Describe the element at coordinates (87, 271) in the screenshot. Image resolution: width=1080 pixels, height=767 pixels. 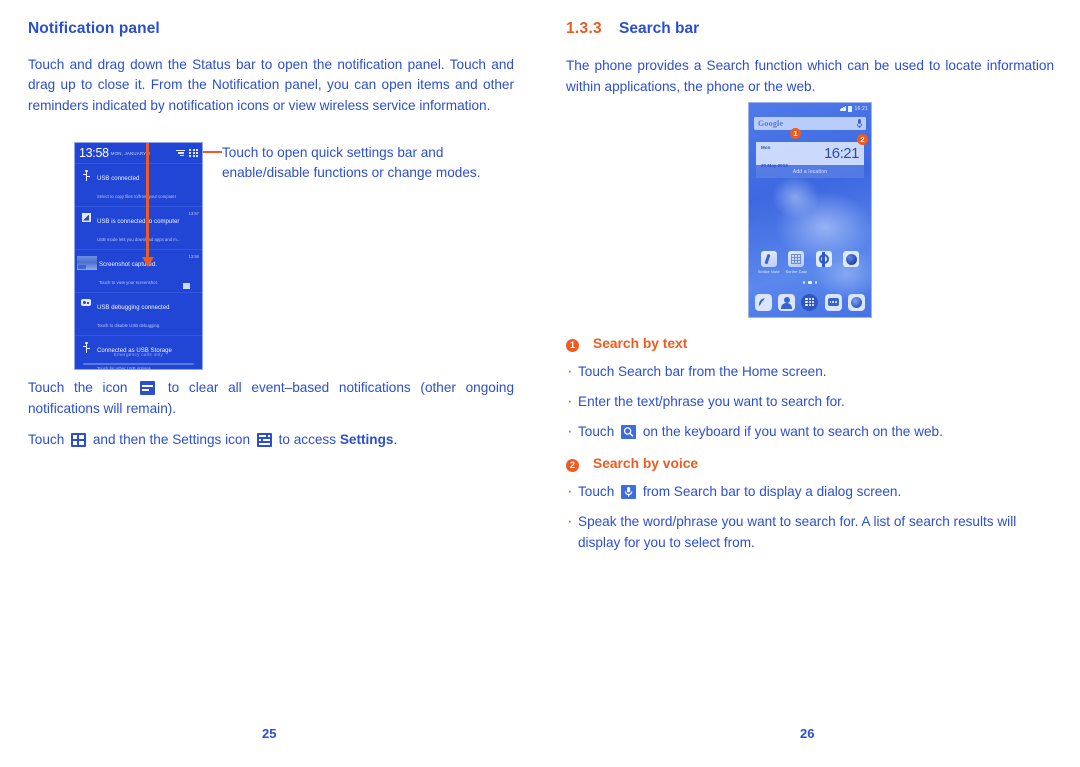
I see `screenshot-thumbnail` at that location.